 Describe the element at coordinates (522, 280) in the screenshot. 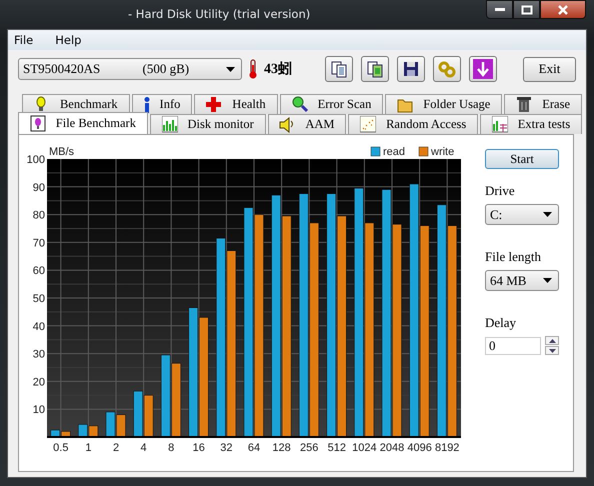

I see `file-length-dropdown: 64 MB` at that location.